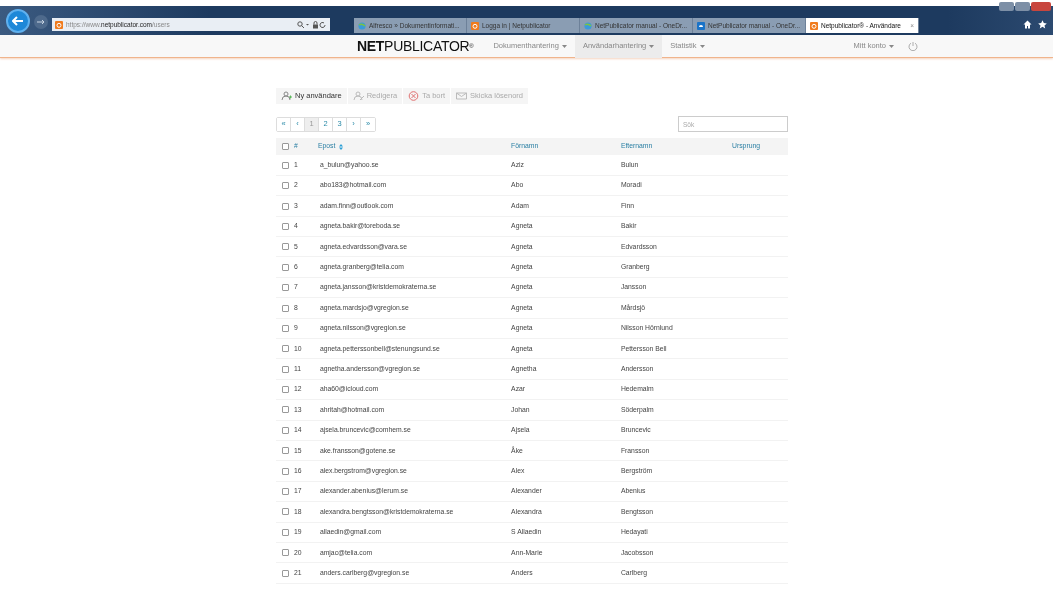 Image resolution: width=1053 pixels, height=594 pixels. What do you see at coordinates (341, 146) in the screenshot?
I see `sort-icon` at bounding box center [341, 146].